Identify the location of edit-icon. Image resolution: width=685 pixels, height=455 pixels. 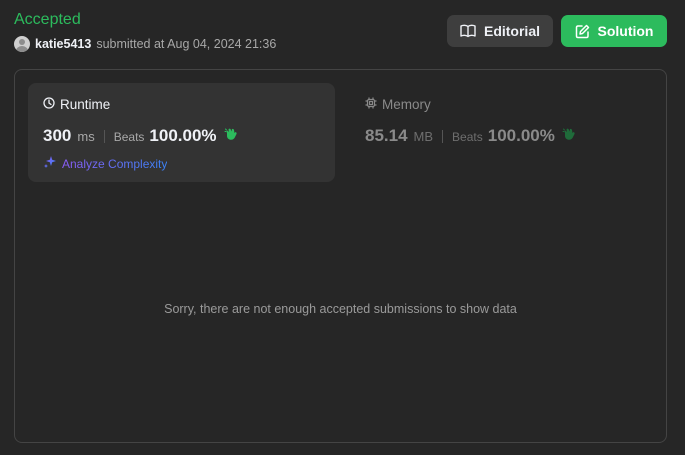
(582, 31).